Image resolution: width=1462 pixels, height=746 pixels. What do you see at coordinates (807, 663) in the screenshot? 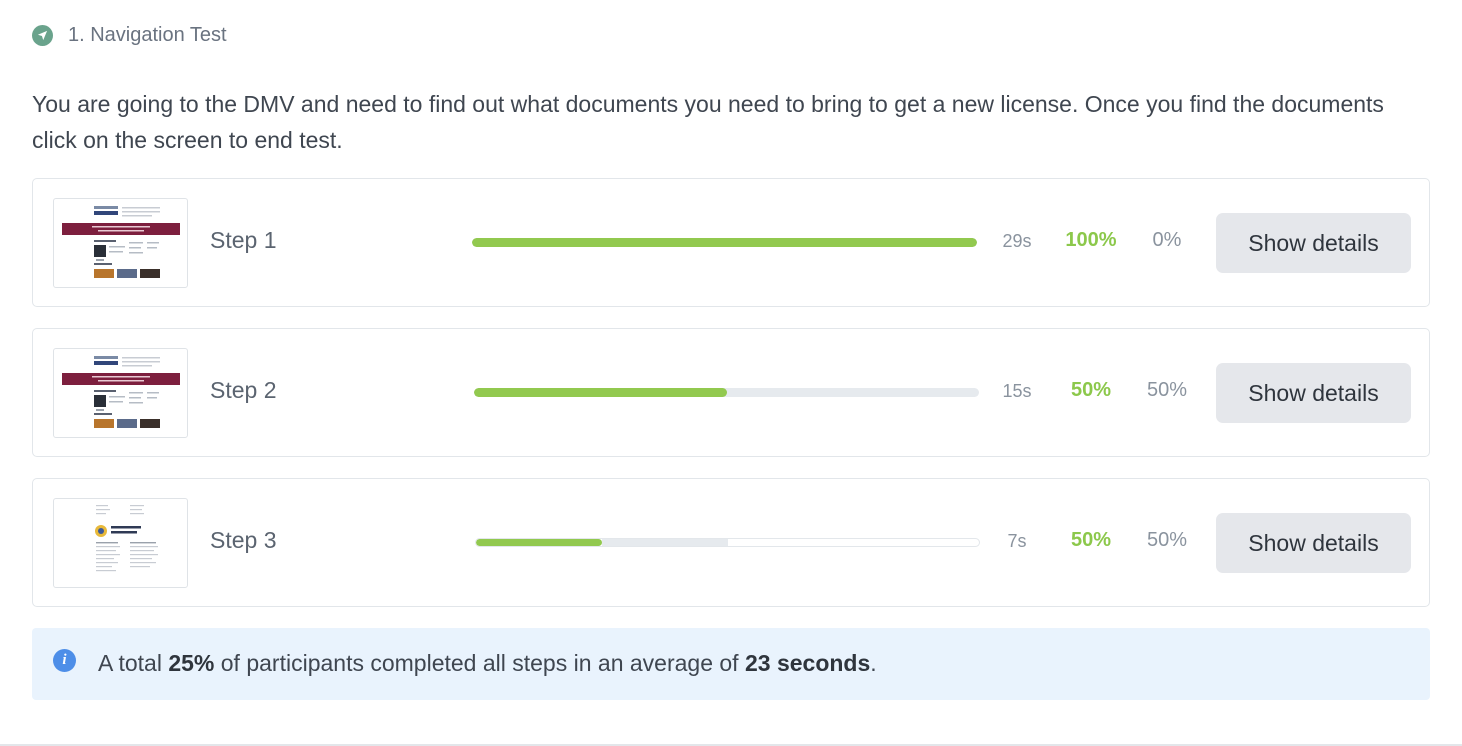
I see `summary-time: 23 seconds` at bounding box center [807, 663].